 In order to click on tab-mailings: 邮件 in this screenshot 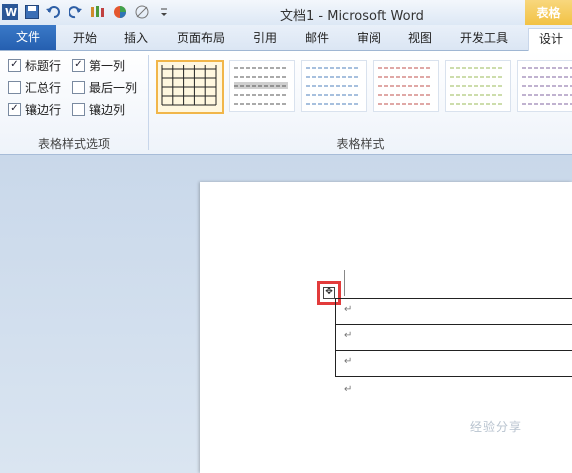, I will do `click(317, 38)`.